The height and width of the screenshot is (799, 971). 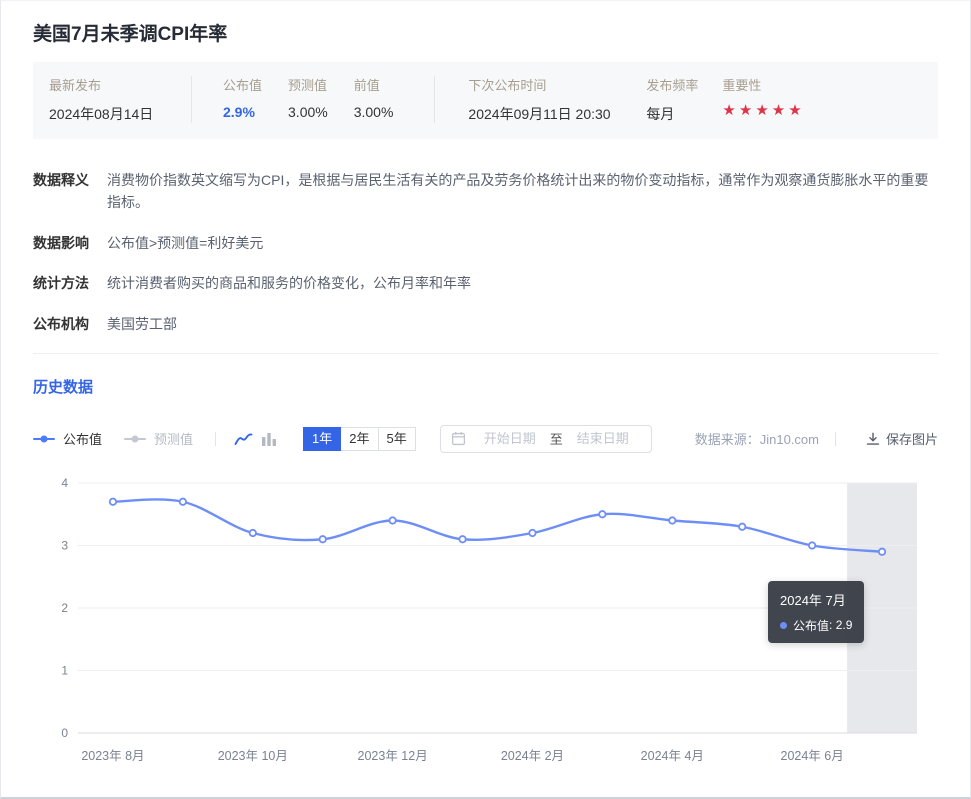 I want to click on detail-row-impact: 数据影响 公布值>预测值=利好美元, so click(x=485, y=243).